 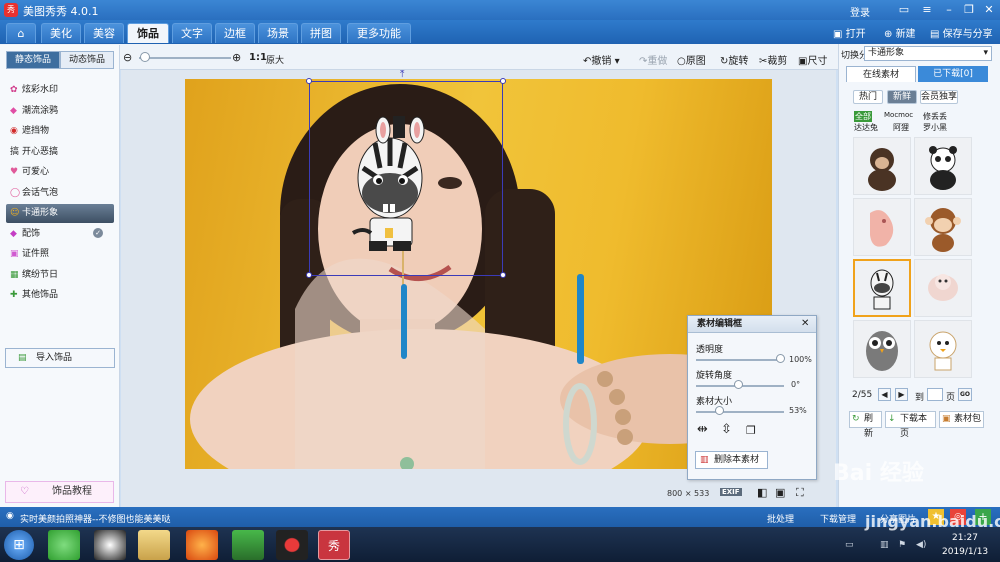 I want to click on tag-luoxiaohei: 罗小黑, so click(x=935, y=127).